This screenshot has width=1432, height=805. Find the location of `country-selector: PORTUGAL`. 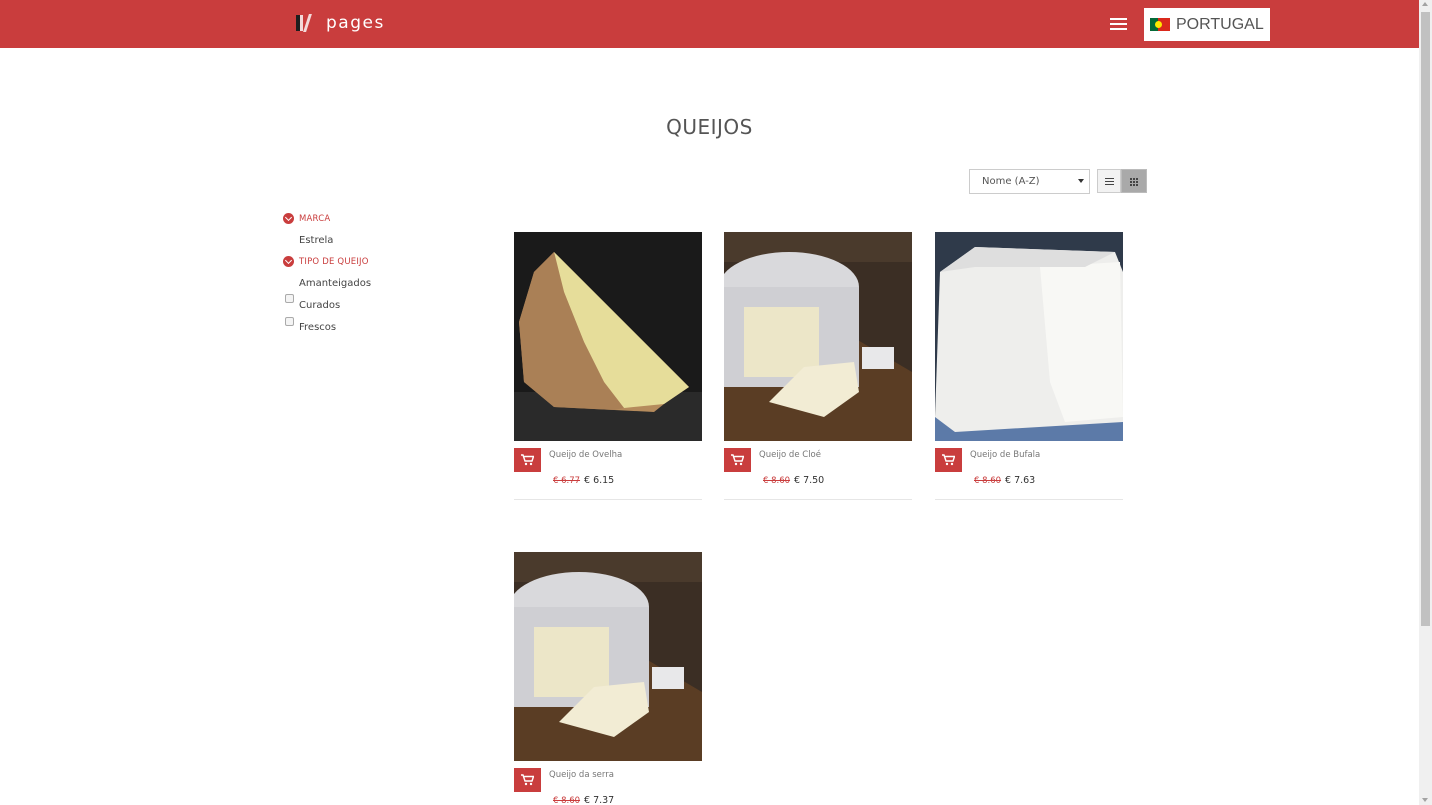

country-selector: PORTUGAL is located at coordinates (1207, 24).